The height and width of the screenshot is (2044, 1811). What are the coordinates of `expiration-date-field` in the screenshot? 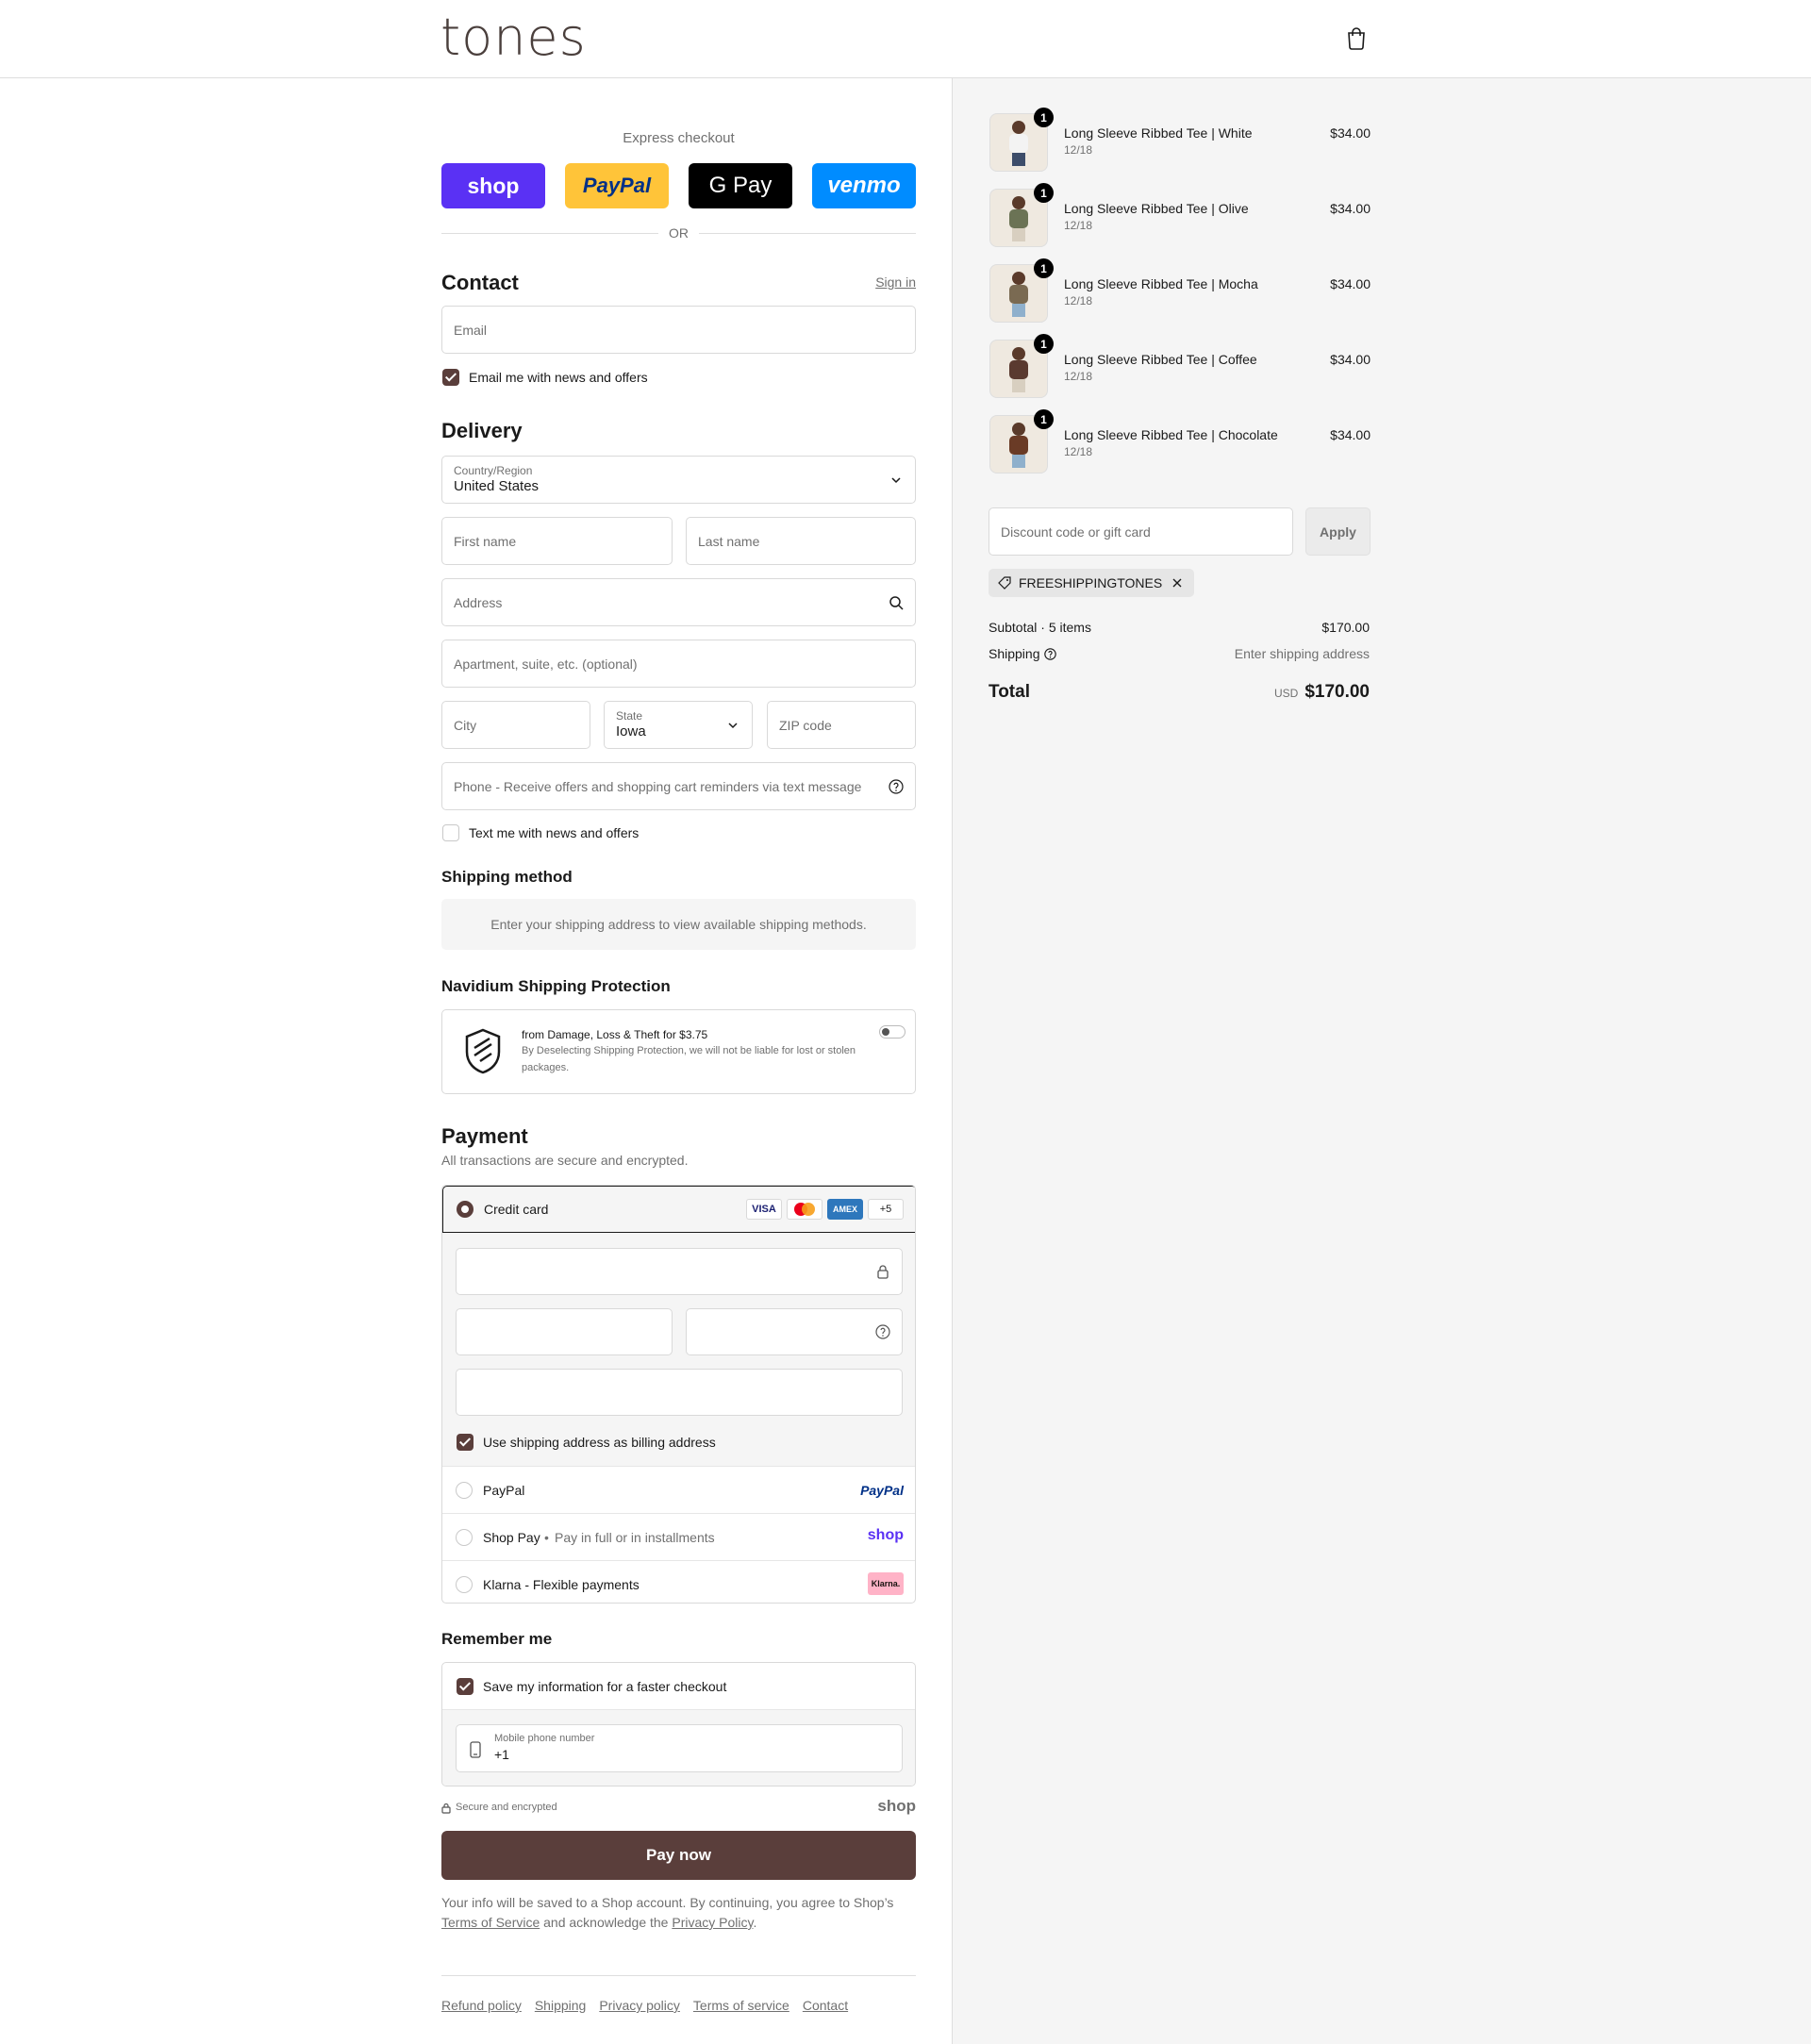 It's located at (564, 1331).